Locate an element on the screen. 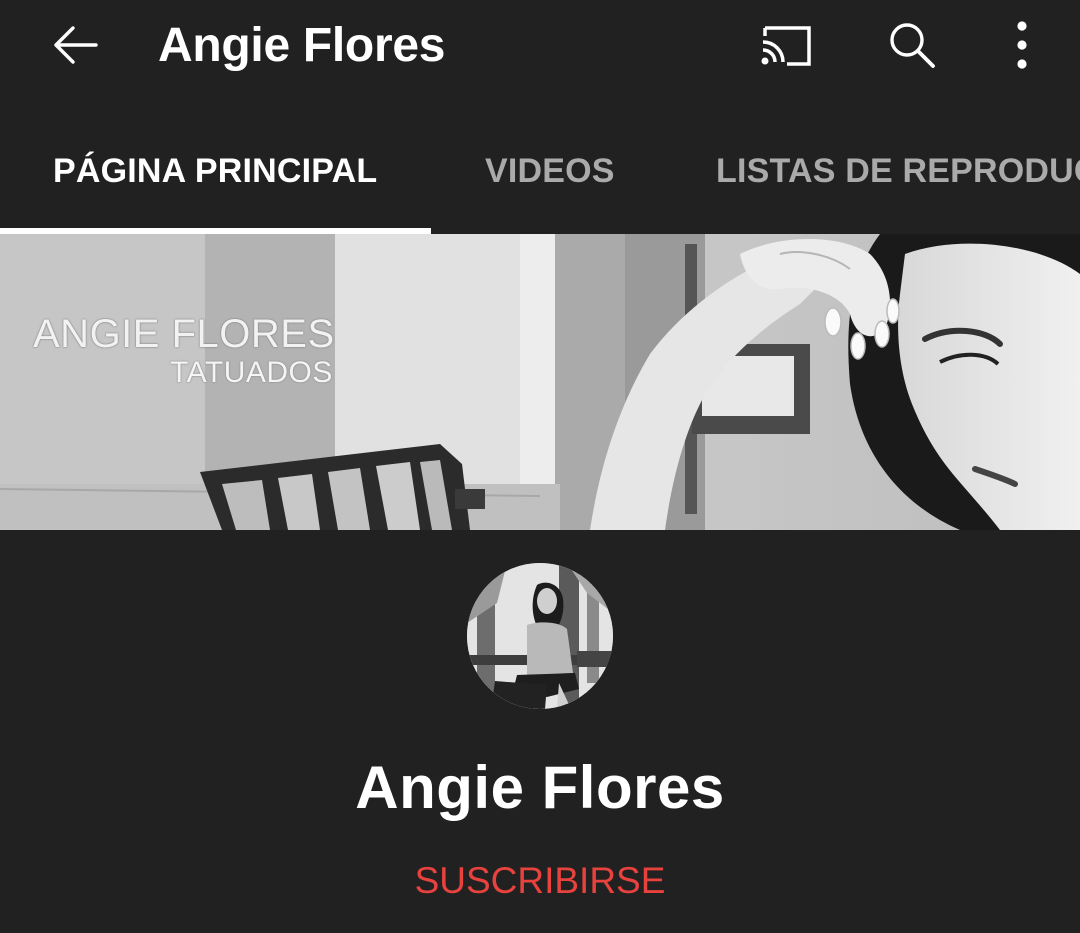 The height and width of the screenshot is (933, 1080). subscribe-button: SUSCRIBIRSE is located at coordinates (540, 880).